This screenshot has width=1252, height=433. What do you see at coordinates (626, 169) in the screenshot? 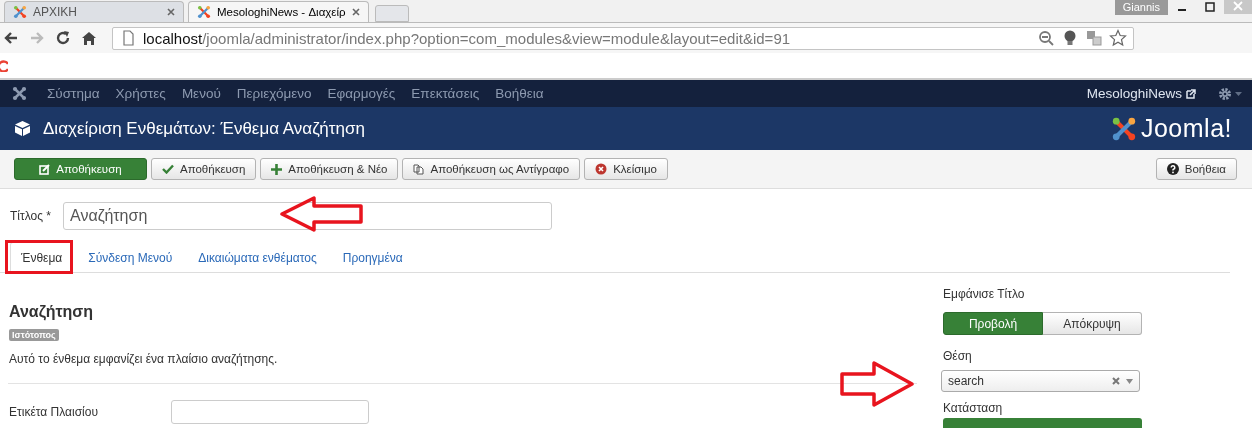
I see `close-button: Κλείσιμο` at bounding box center [626, 169].